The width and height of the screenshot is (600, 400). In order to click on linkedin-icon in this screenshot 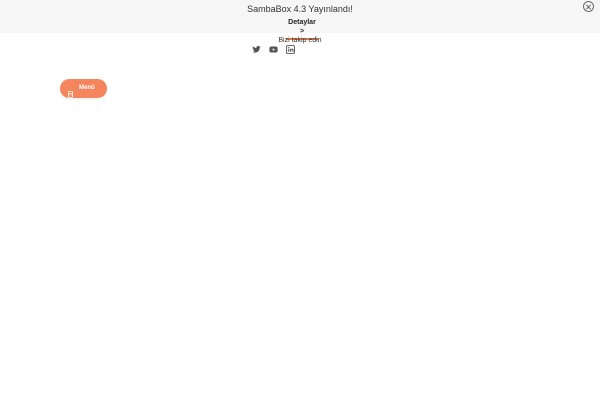, I will do `click(291, 50)`.